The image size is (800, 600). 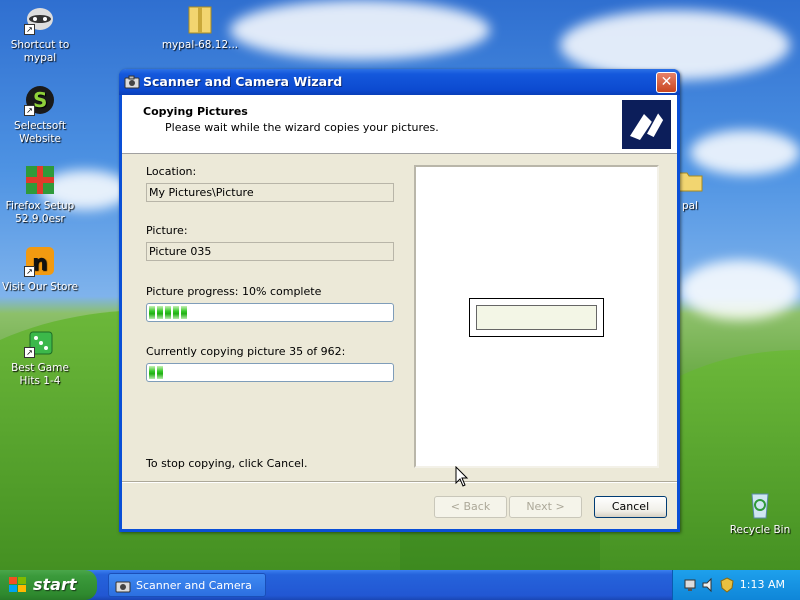 I want to click on volume-icon, so click(x=709, y=585).